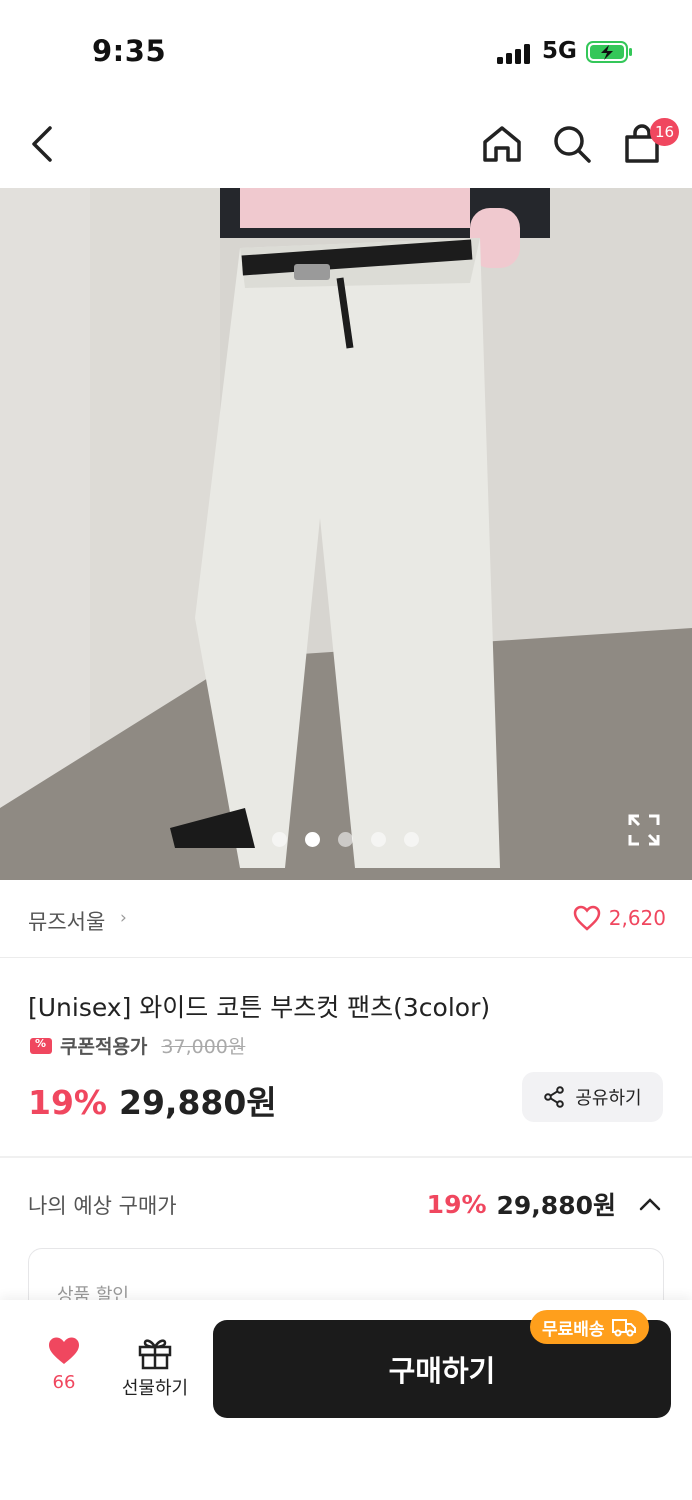 The image size is (692, 1500). What do you see at coordinates (312, 839) in the screenshot?
I see `pagination-dot-active` at bounding box center [312, 839].